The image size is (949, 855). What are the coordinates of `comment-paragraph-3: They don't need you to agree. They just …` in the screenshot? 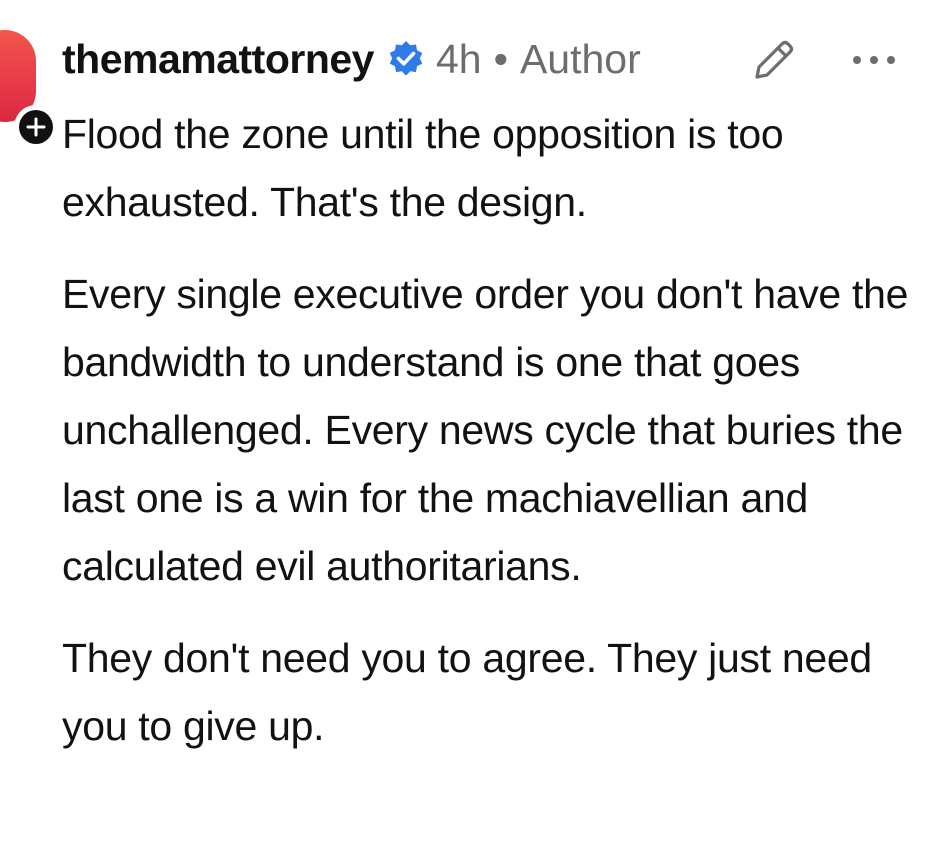 It's located at (467, 692).